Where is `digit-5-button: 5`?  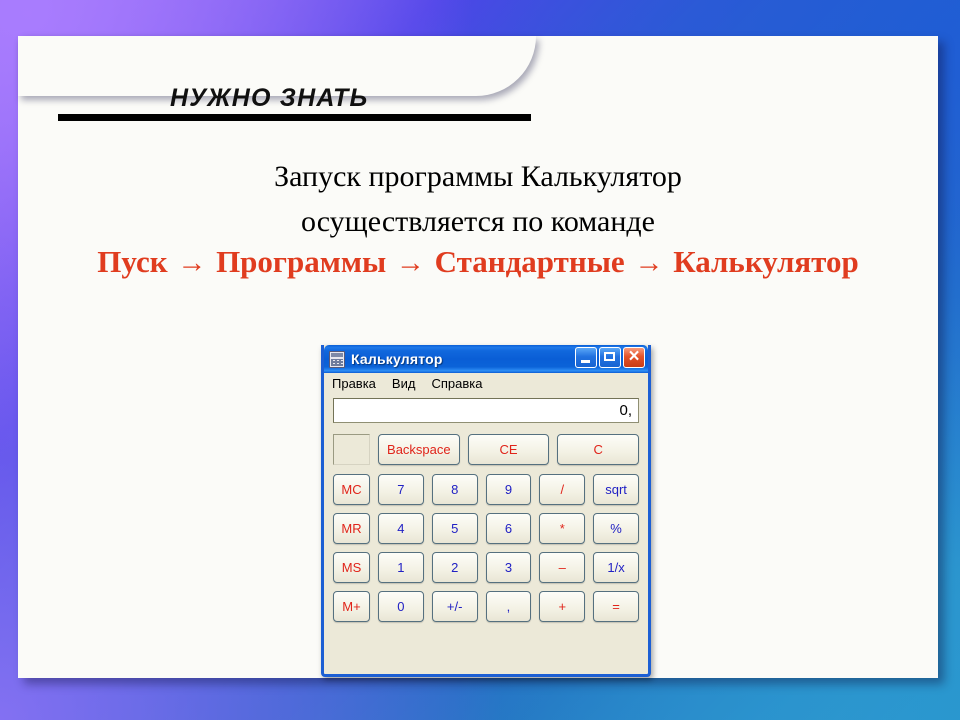 digit-5-button: 5 is located at coordinates (454, 528).